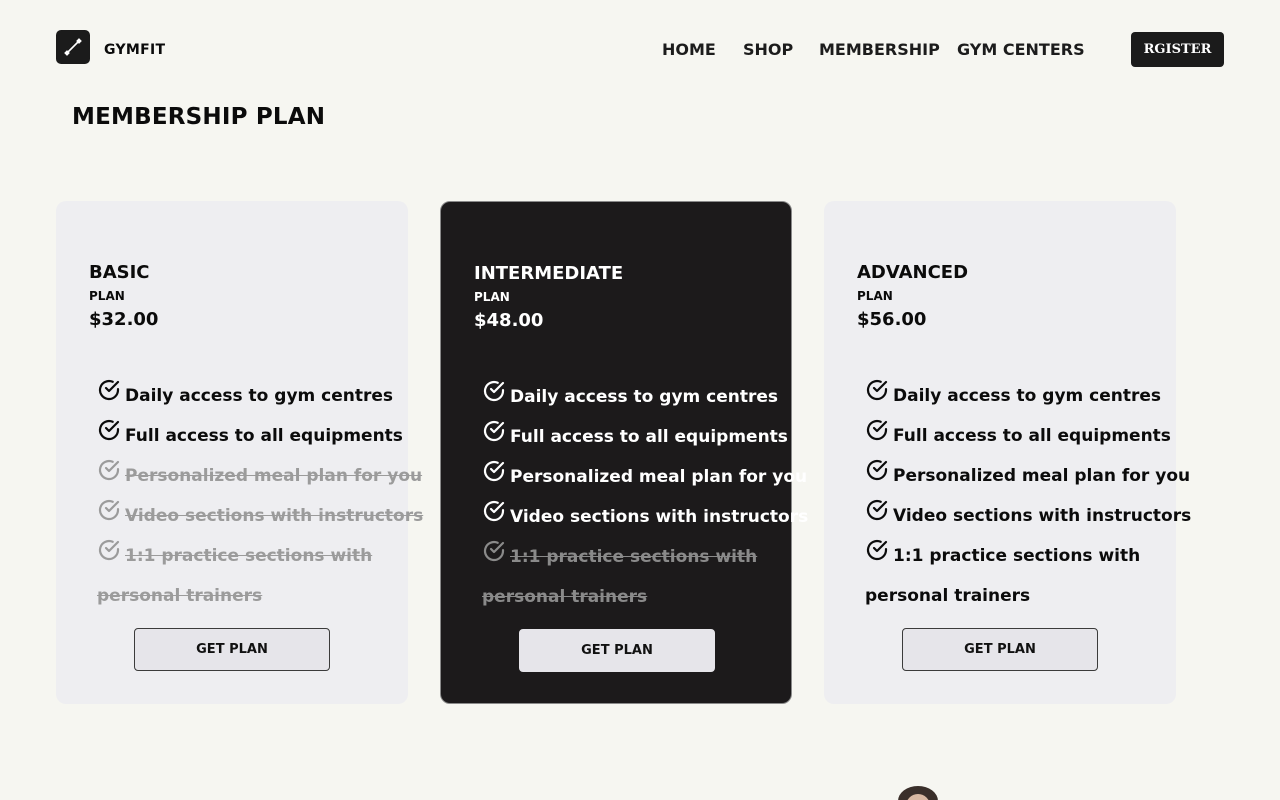 The height and width of the screenshot is (800, 1280). Describe the element at coordinates (124, 319) in the screenshot. I see `plan-price: $32.00` at that location.